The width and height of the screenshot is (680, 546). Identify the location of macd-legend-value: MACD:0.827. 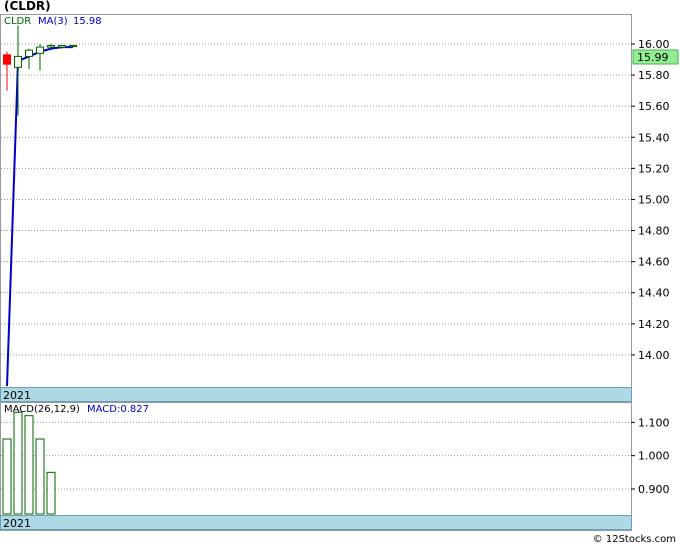
(118, 409).